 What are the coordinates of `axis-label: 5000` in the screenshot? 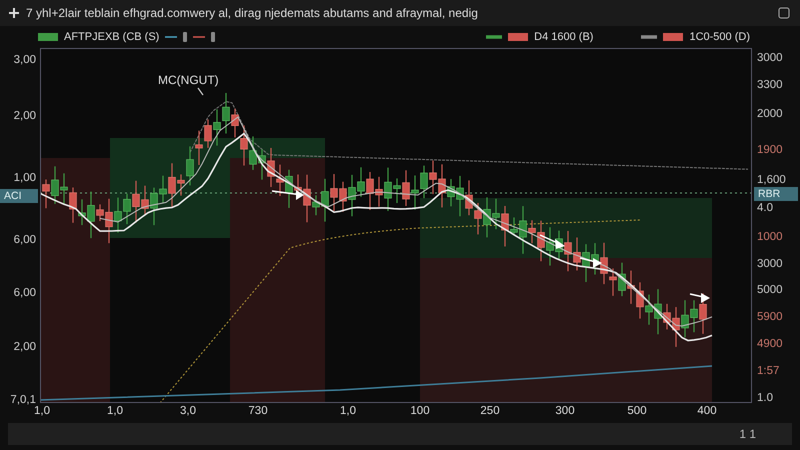 It's located at (770, 290).